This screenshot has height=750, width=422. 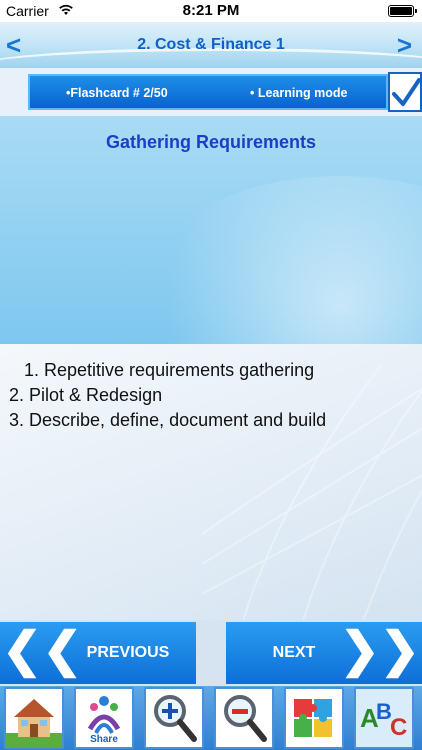 I want to click on puzzle-icon, so click(x=313, y=718).